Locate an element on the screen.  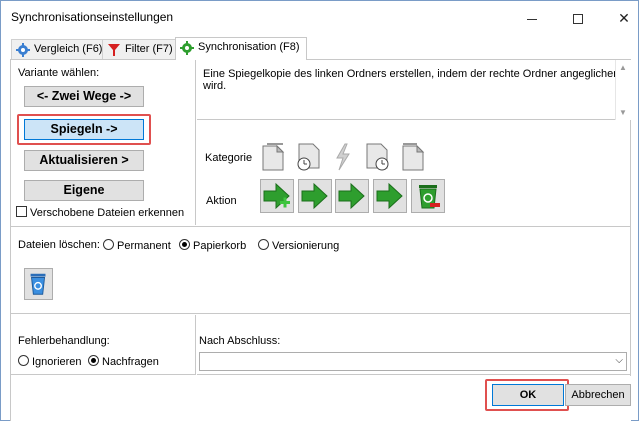
radio-label: Nachfragen is located at coordinates (130, 362).